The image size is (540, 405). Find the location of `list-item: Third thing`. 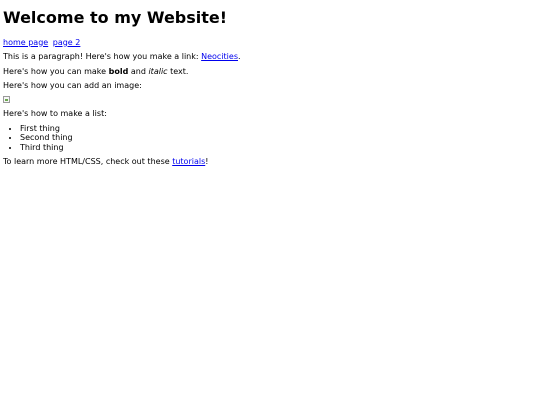

list-item: Third thing is located at coordinates (278, 148).